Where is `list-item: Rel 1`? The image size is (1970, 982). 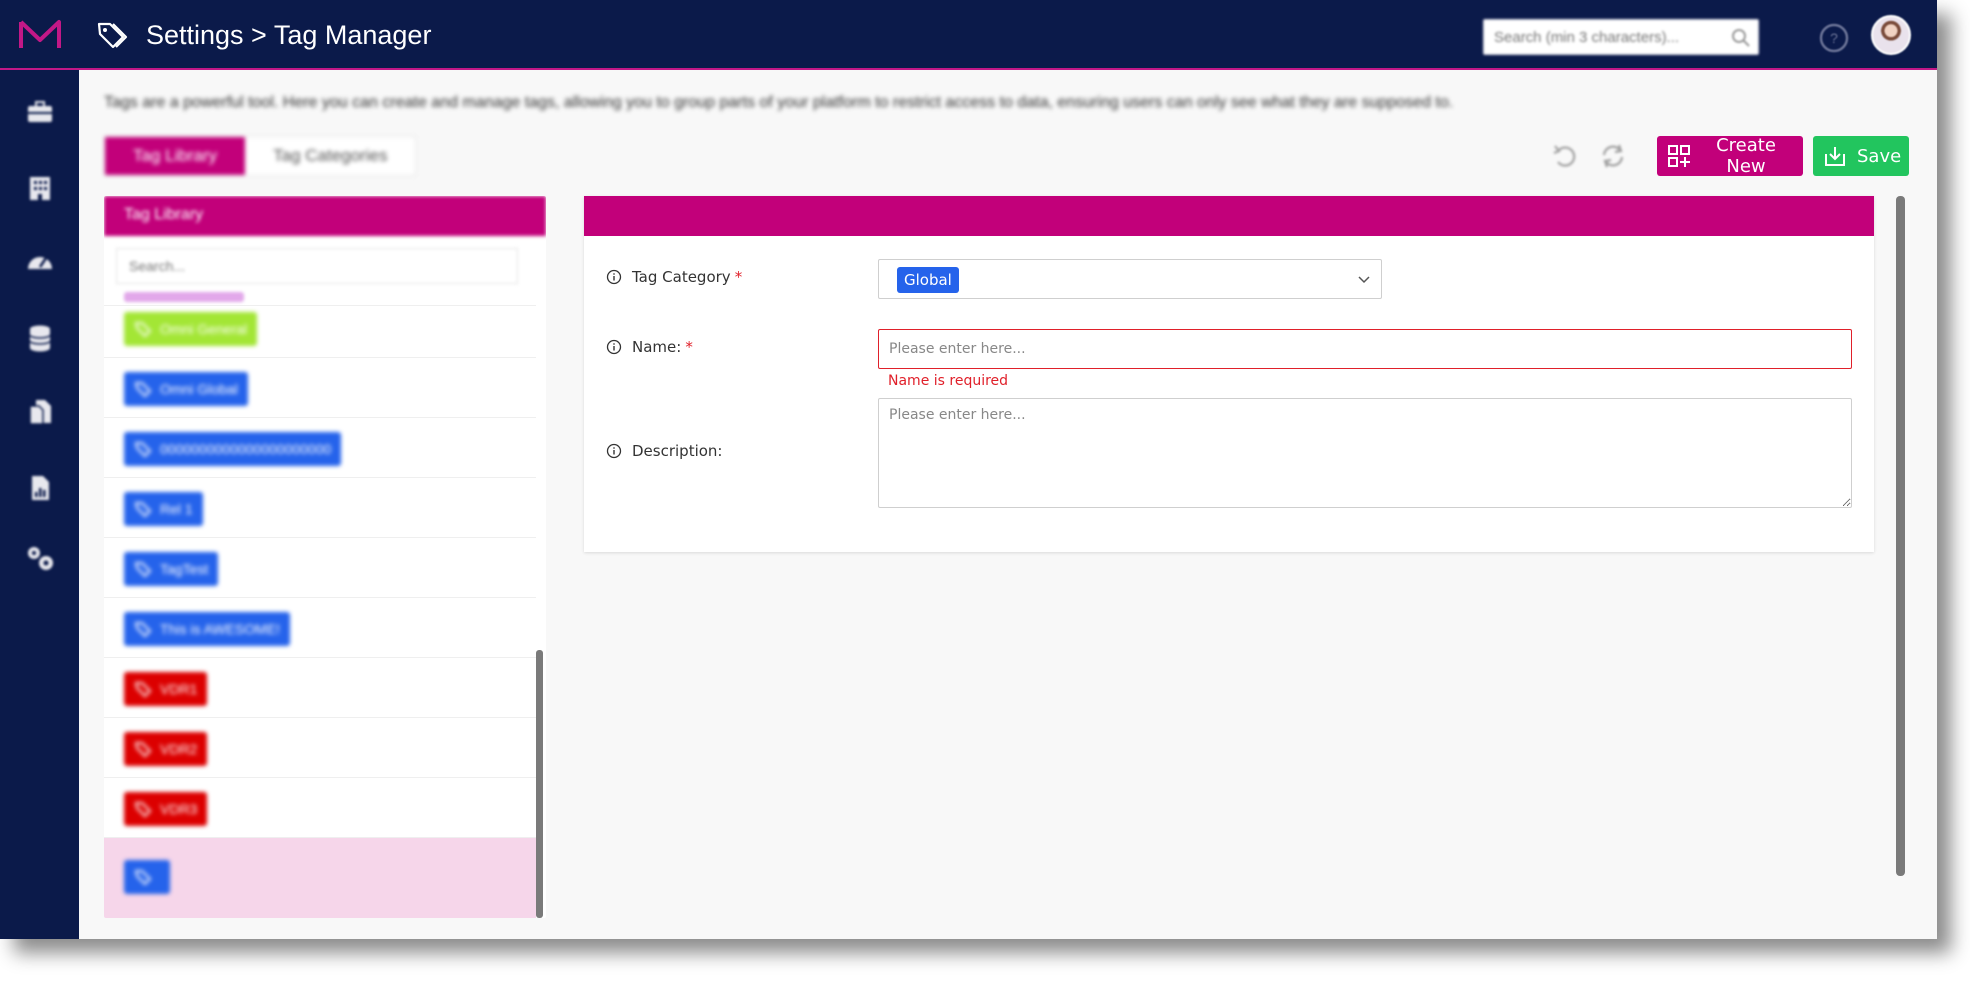
list-item: Rel 1 is located at coordinates (320, 508).